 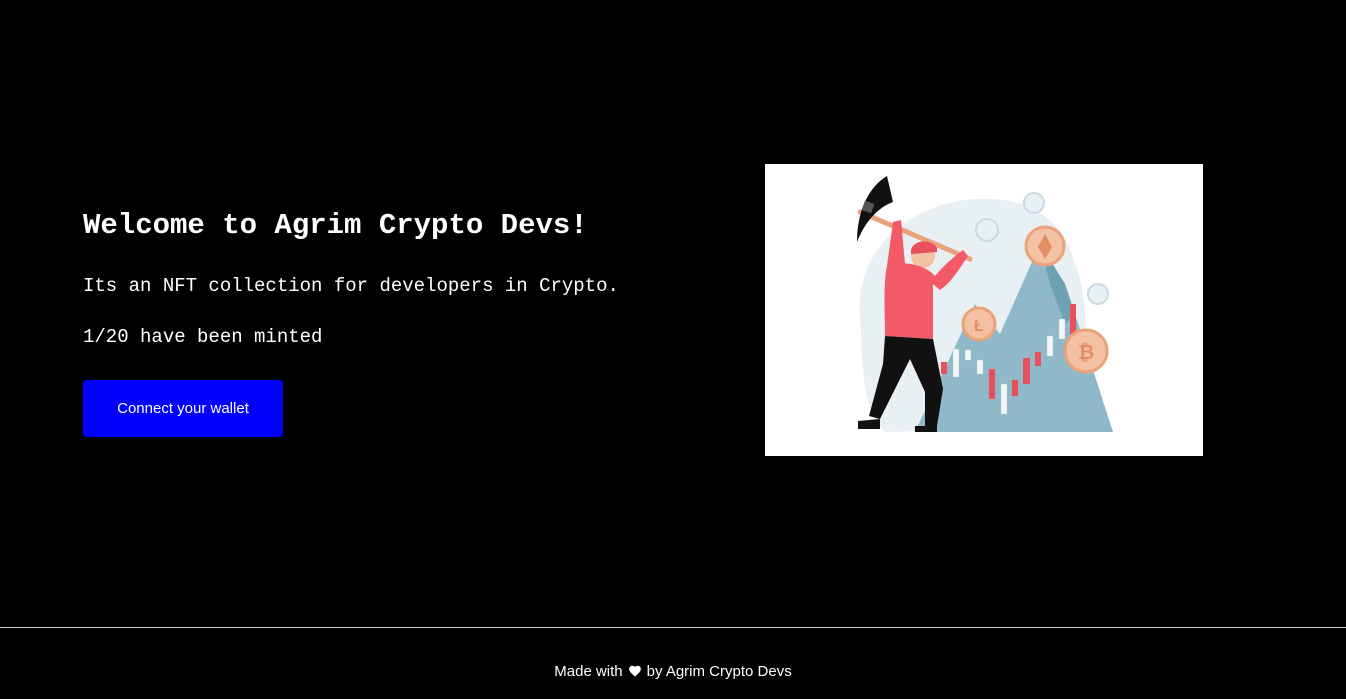 What do you see at coordinates (634, 671) in the screenshot?
I see `heart-icon` at bounding box center [634, 671].